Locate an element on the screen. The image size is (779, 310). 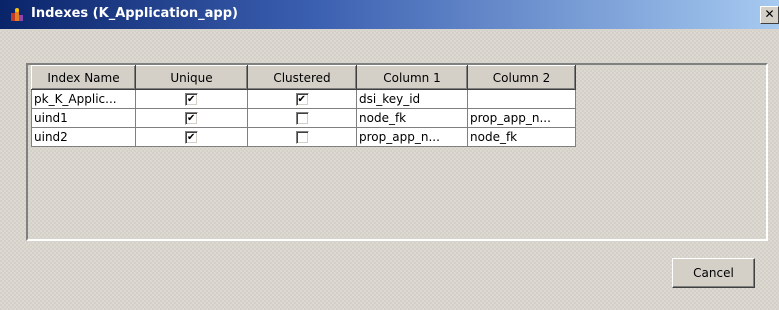
column-header-column-1: Column 1 is located at coordinates (412, 77).